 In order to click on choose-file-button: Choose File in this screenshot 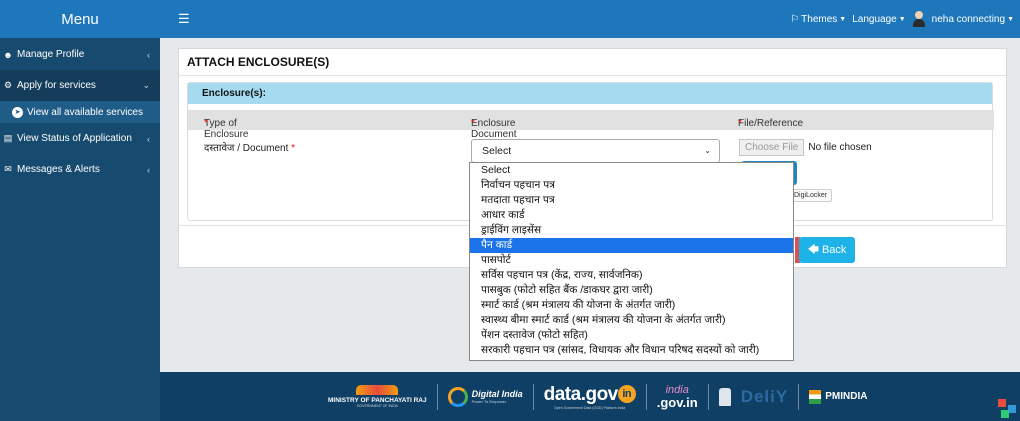, I will do `click(772, 147)`.